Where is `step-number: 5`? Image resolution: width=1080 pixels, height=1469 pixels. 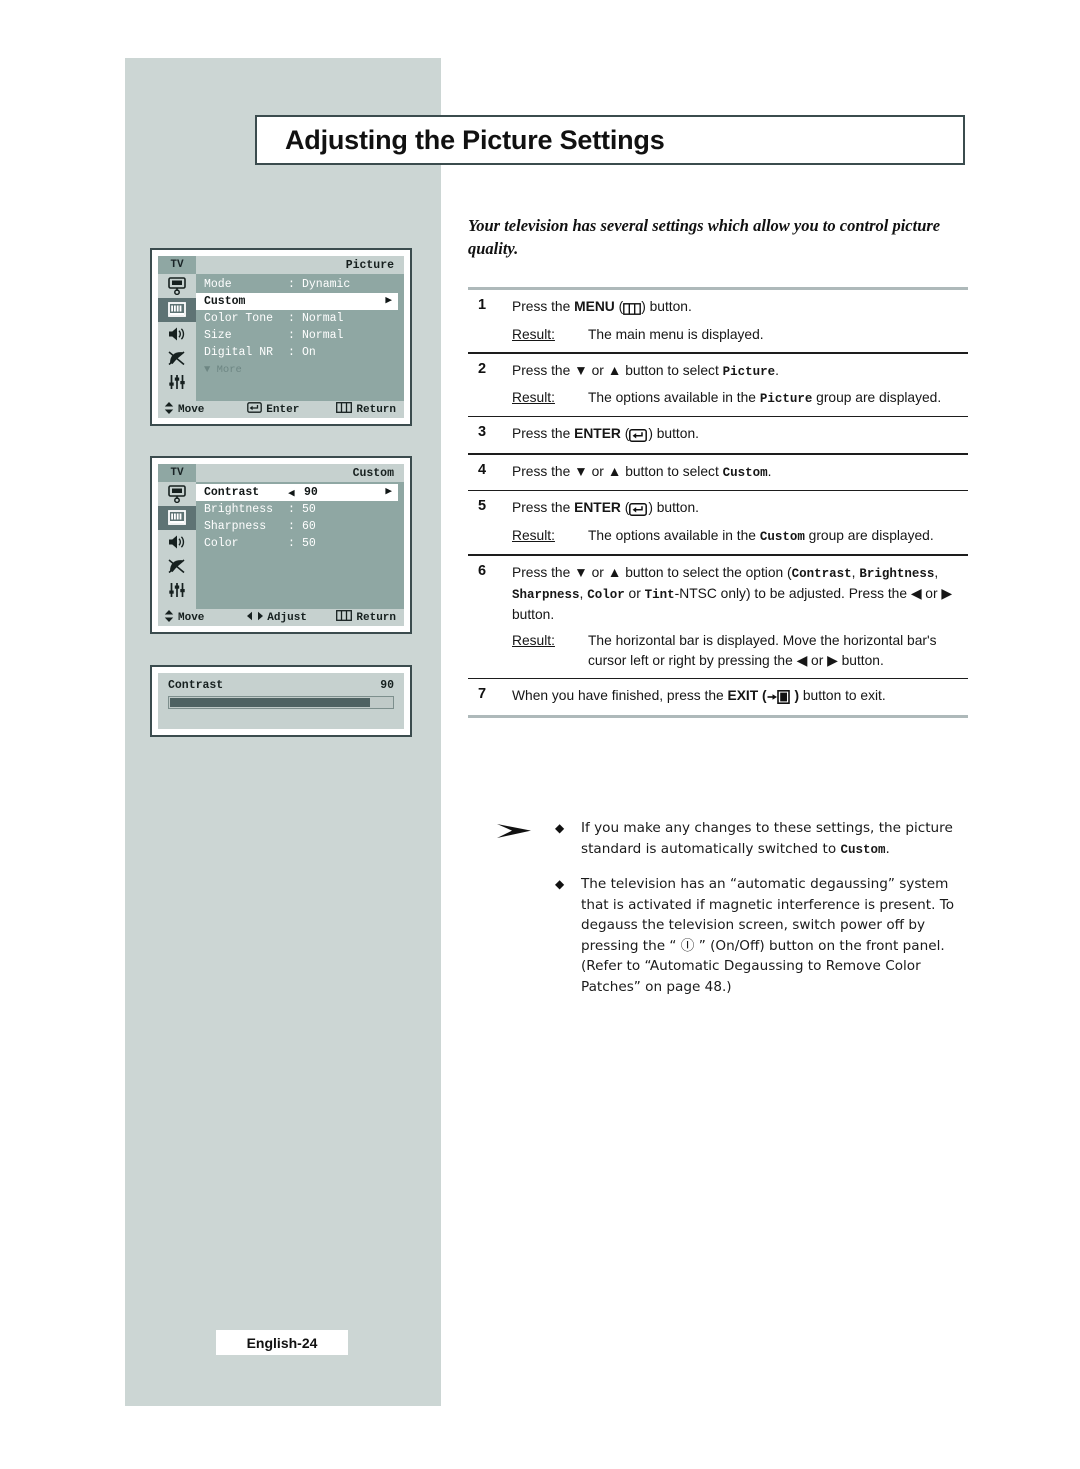 step-number: 5 is located at coordinates (482, 506).